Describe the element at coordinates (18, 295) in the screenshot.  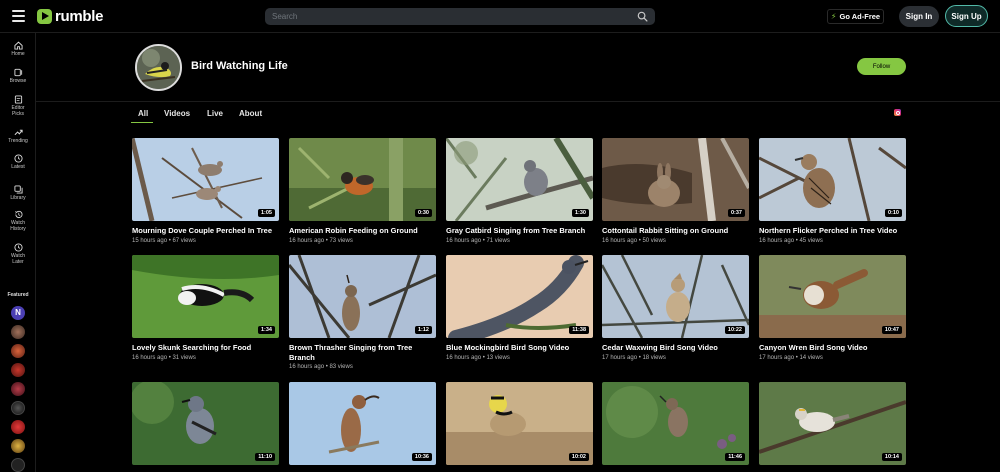
I see `featured-heading: Featured` at that location.